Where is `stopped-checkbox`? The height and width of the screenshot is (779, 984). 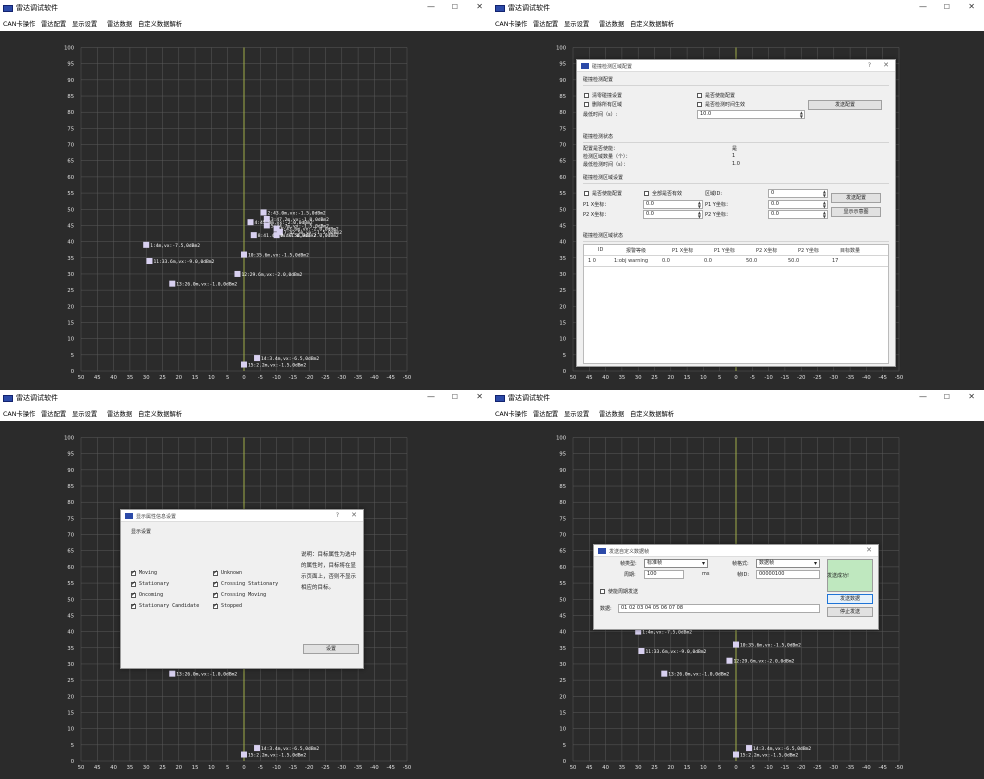 stopped-checkbox is located at coordinates (215, 605).